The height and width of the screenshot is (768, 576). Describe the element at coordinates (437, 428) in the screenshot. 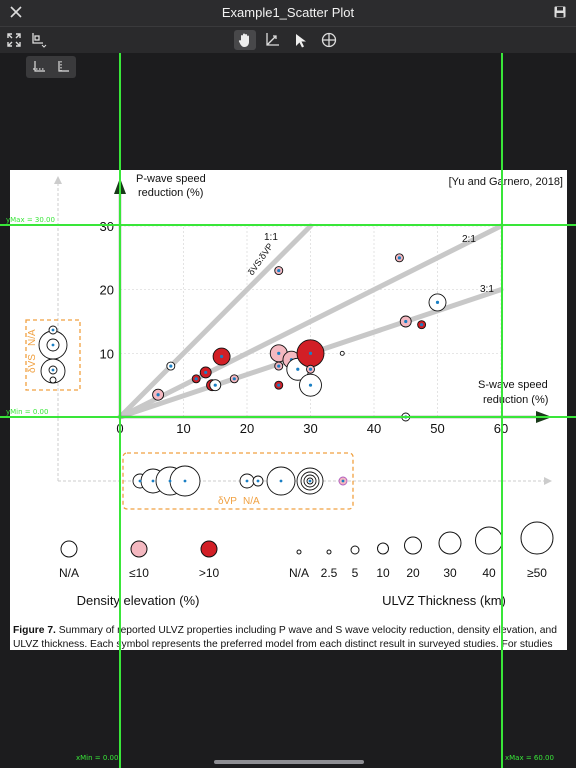

I see `x-tick-label: 50` at that location.